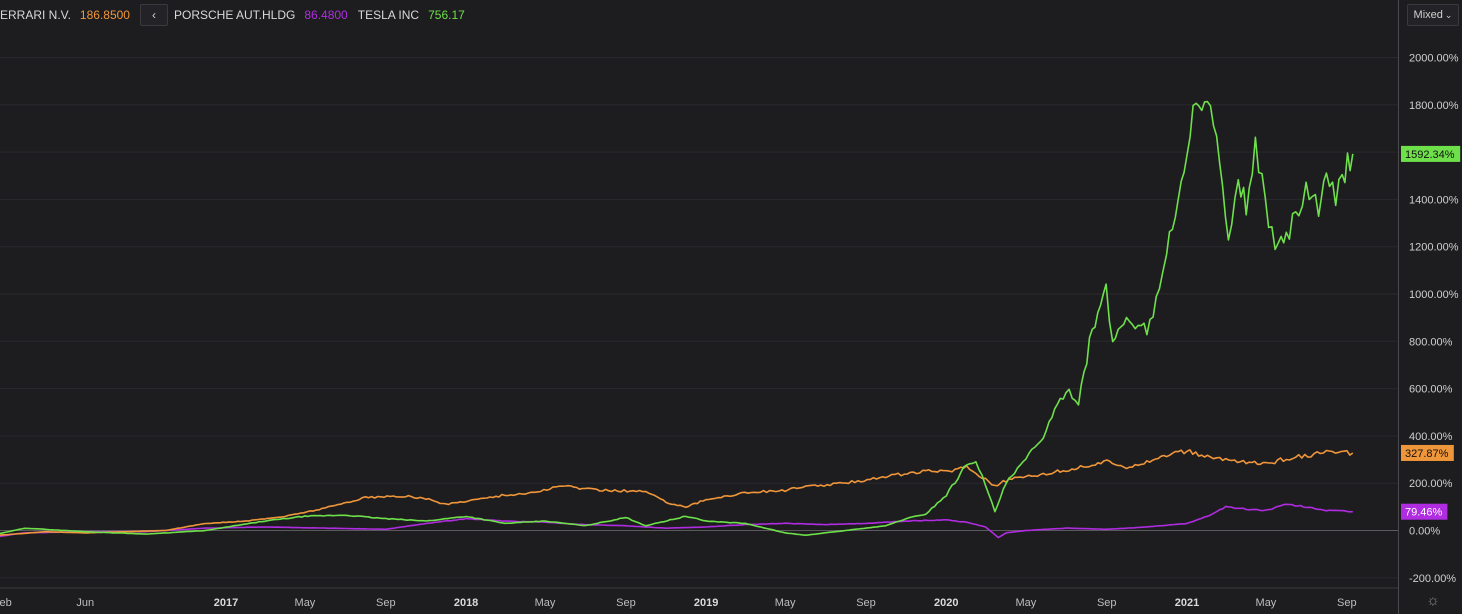  What do you see at coordinates (1432, 579) in the screenshot?
I see `y-tick-label: -200.00%` at bounding box center [1432, 579].